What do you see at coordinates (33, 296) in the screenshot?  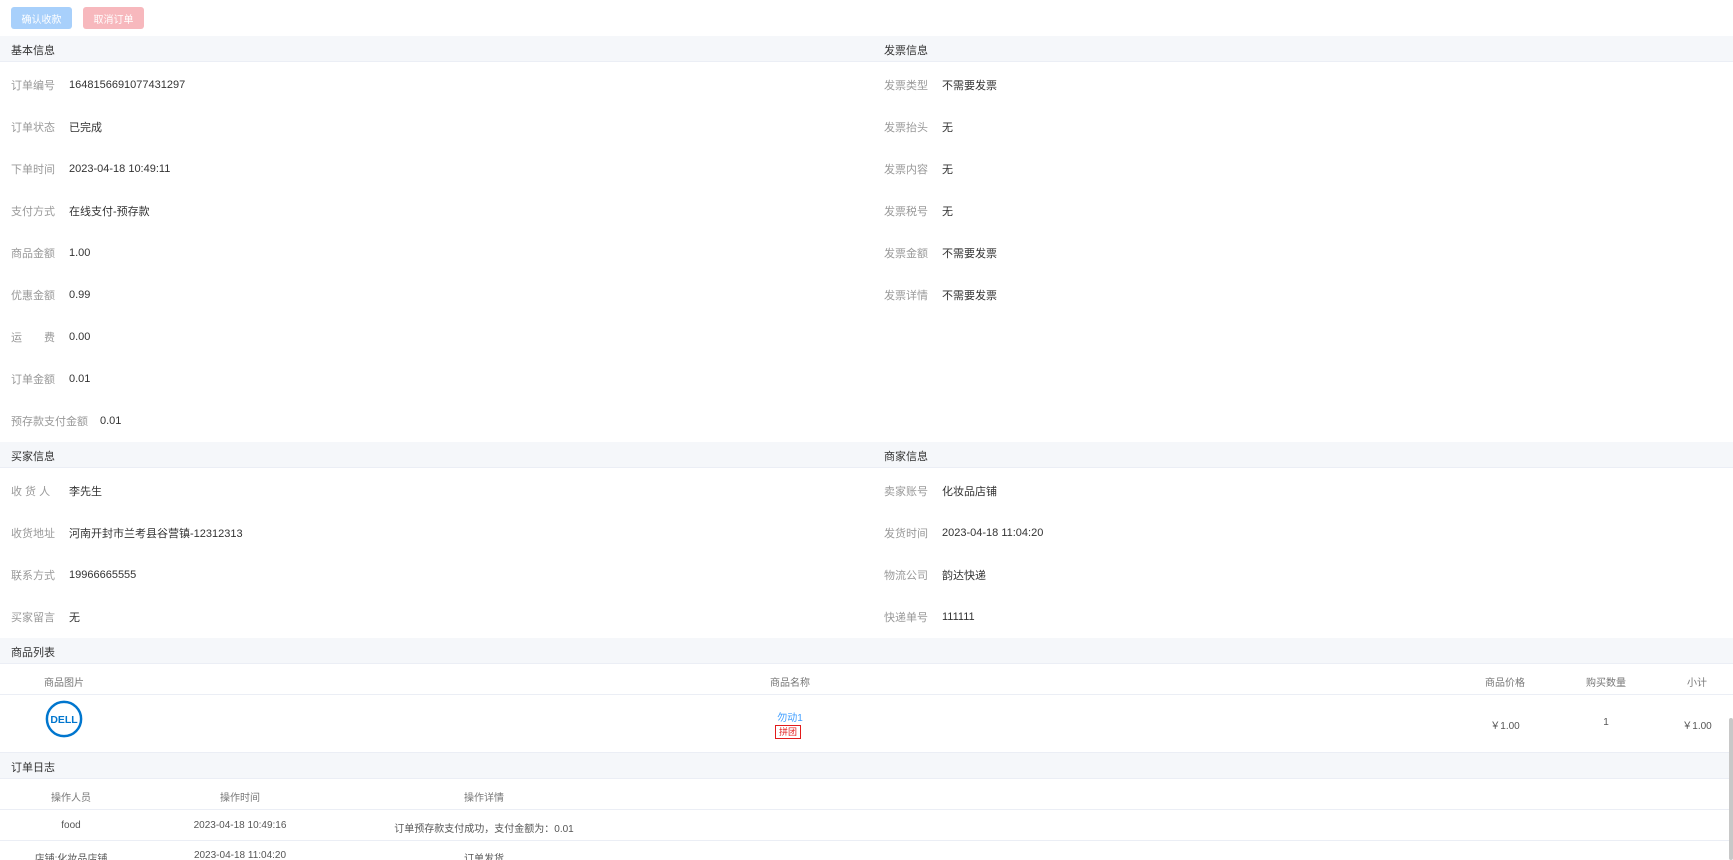 I see `field-label: 优惠金额` at bounding box center [33, 296].